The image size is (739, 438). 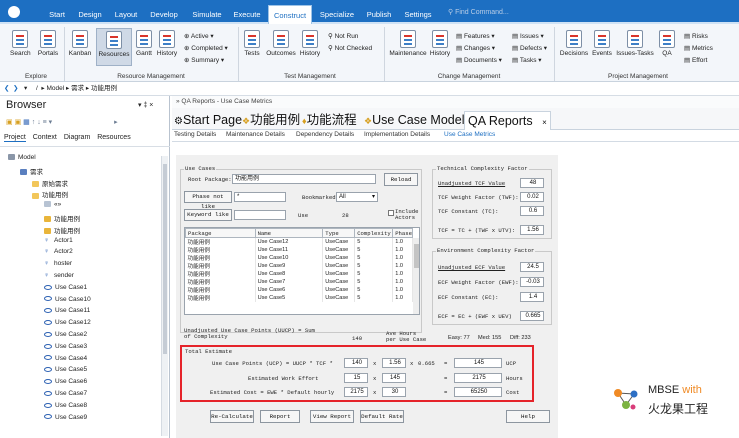 I want to click on tree-item: Use Case11, so click(x=67, y=310).